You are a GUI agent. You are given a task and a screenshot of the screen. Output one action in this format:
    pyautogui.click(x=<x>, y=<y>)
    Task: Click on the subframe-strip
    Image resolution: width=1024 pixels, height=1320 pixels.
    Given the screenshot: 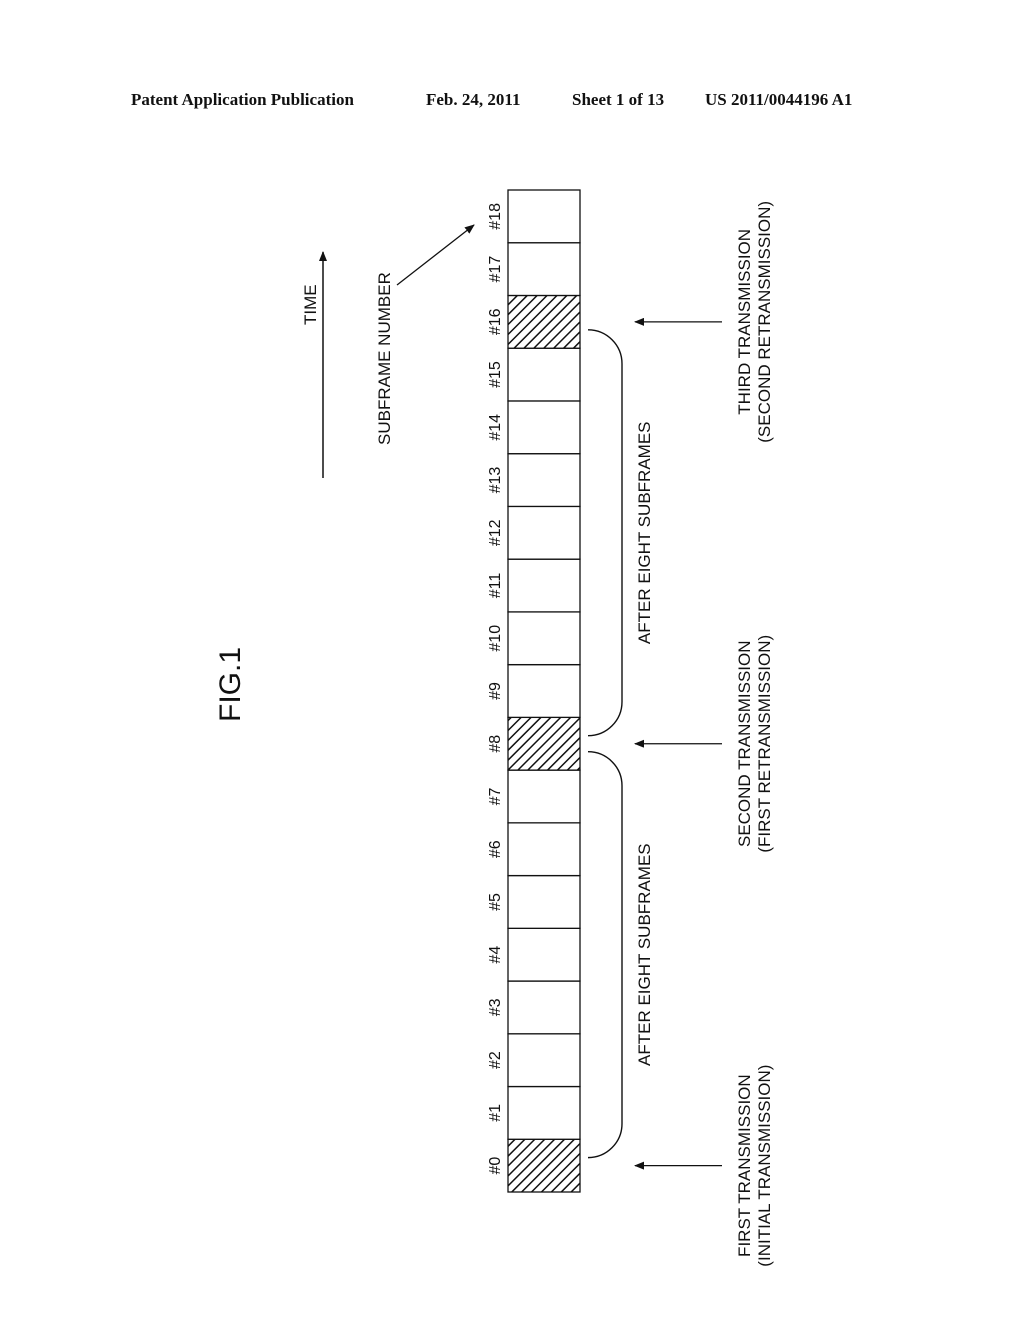 What is the action you would take?
    pyautogui.click(x=544, y=691)
    